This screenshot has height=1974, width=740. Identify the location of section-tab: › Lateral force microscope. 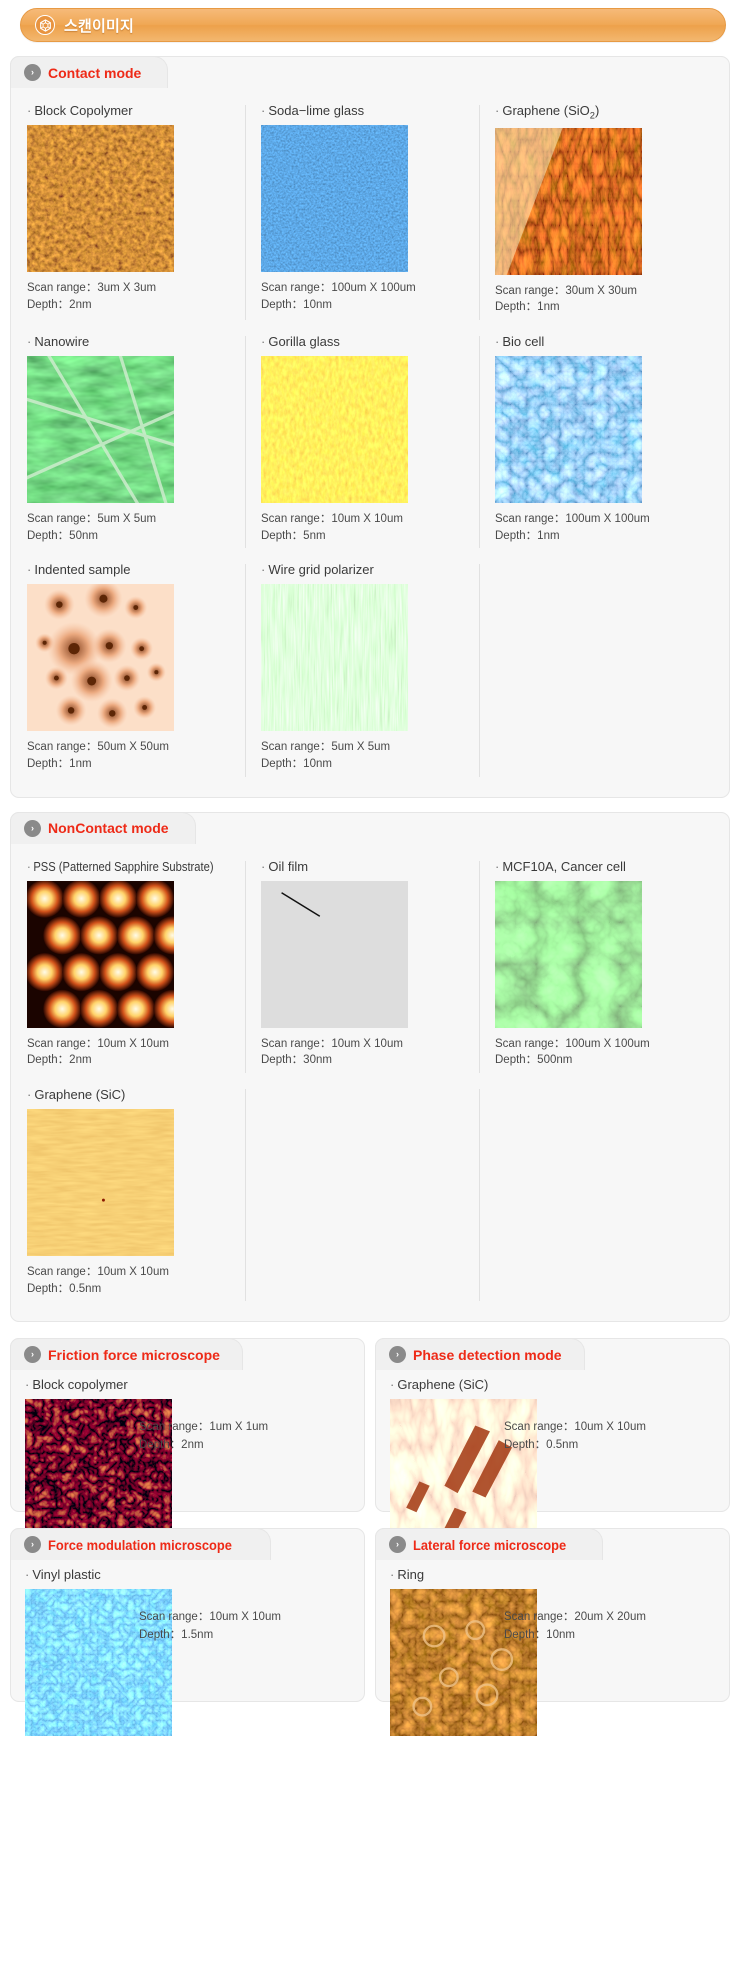
(489, 1544).